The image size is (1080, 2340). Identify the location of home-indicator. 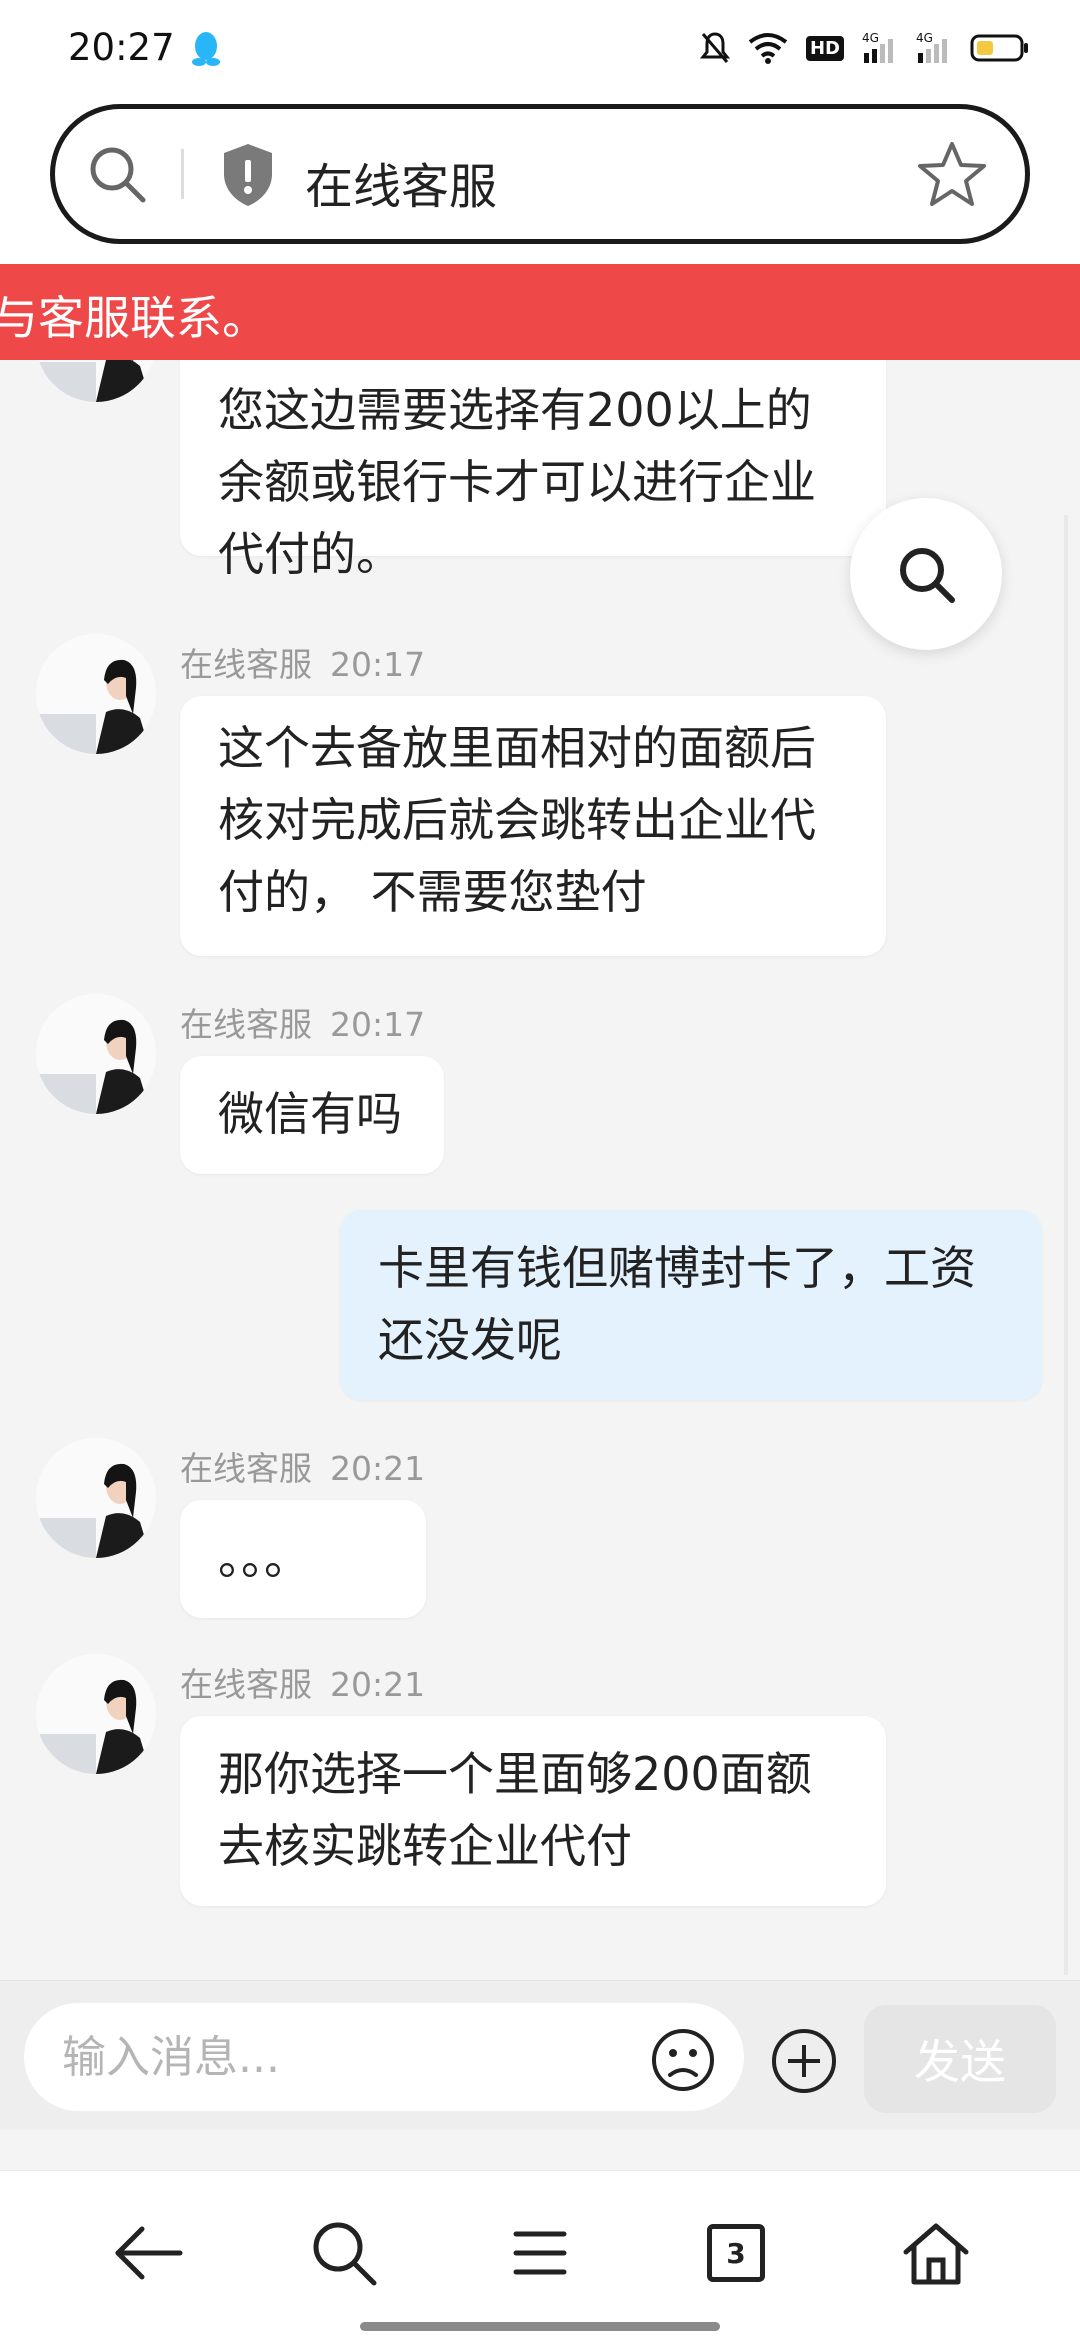
(540, 2326).